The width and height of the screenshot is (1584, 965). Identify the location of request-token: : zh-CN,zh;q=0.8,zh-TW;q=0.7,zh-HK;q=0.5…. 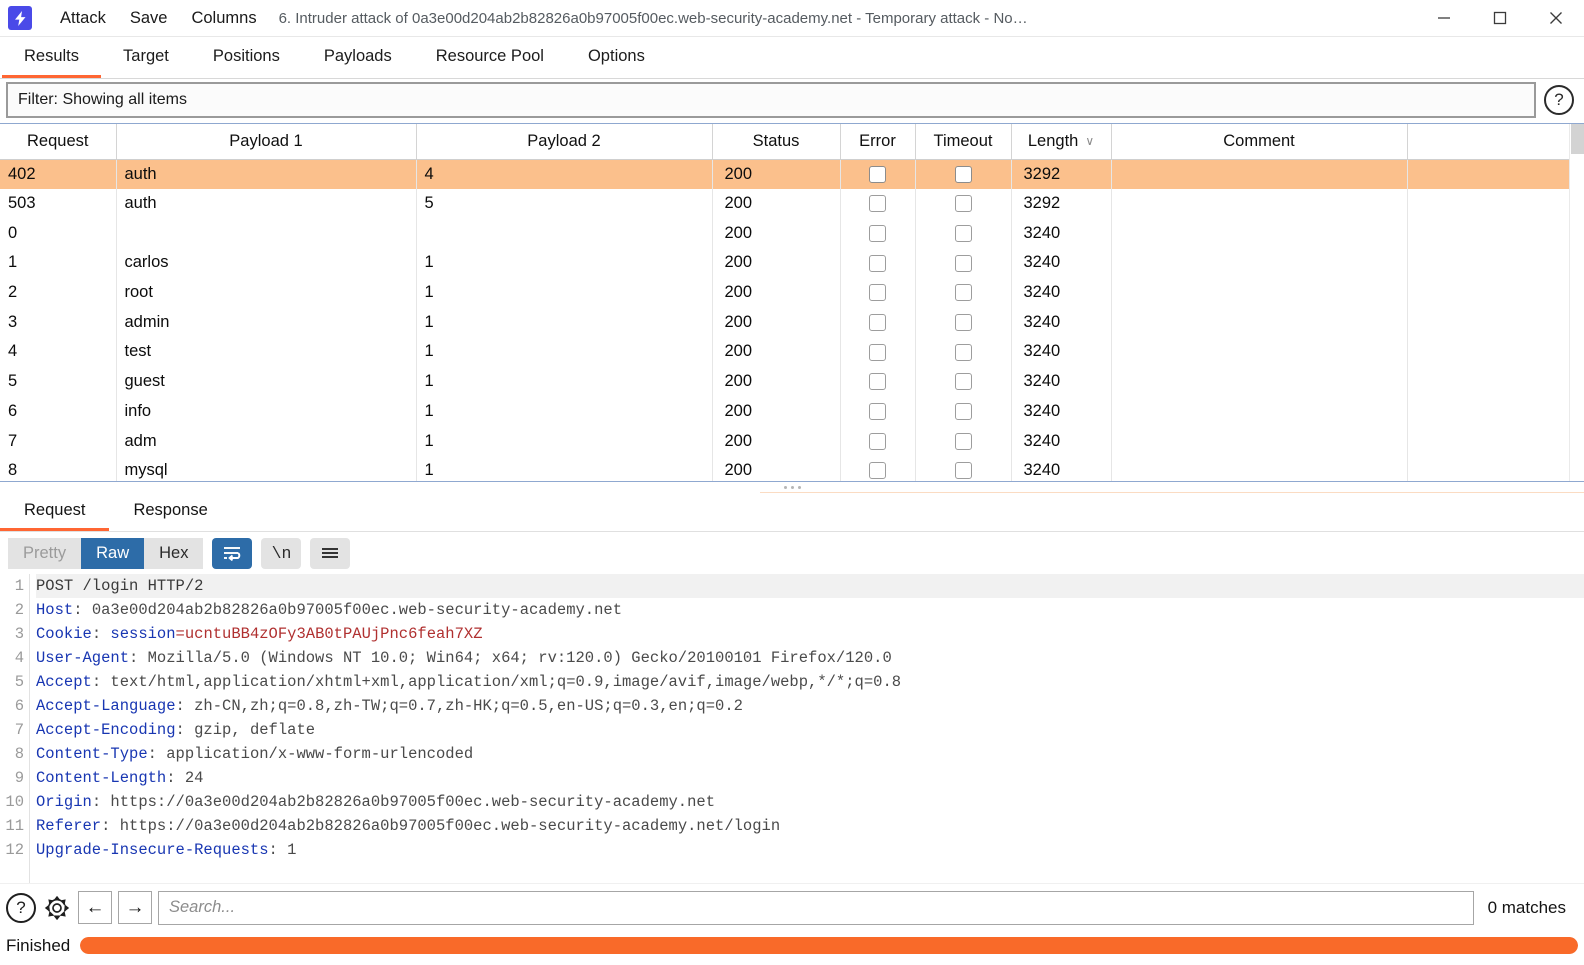
(459, 706).